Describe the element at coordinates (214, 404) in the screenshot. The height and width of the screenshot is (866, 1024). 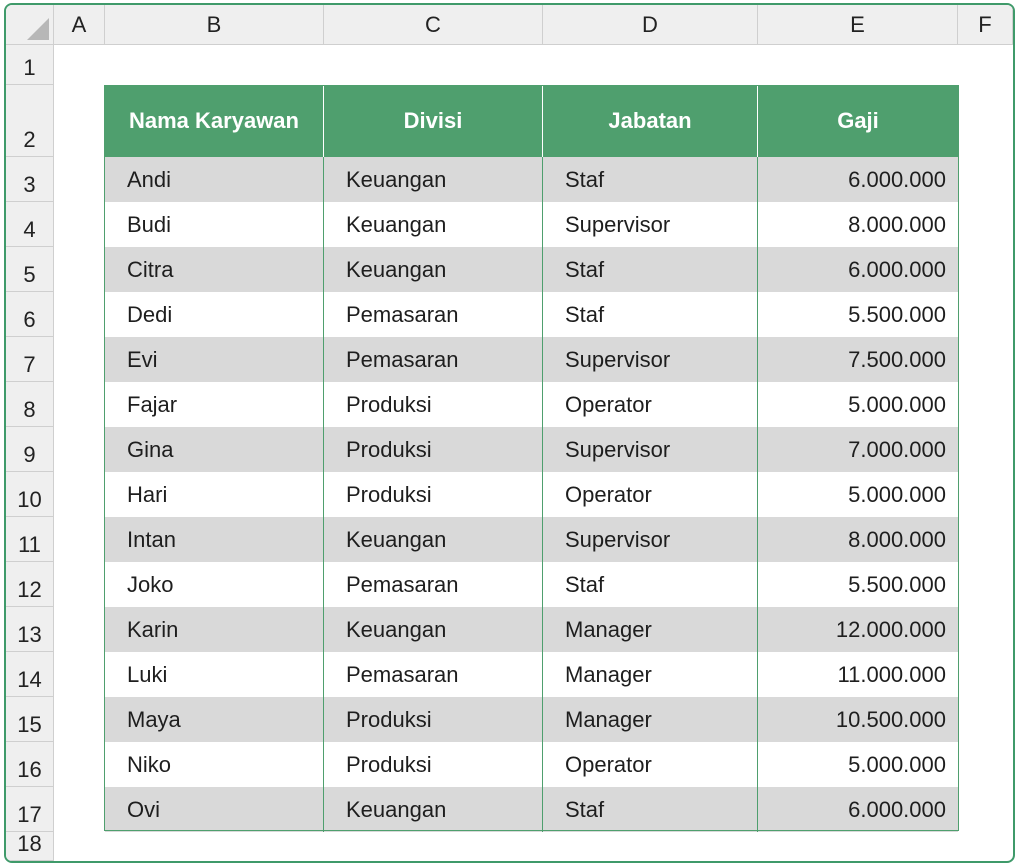
I see `cell-nama: Fajar` at that location.